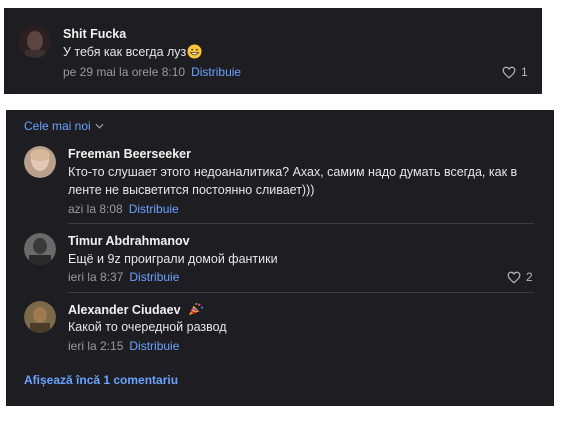 The image size is (562, 421). I want to click on comment-author-name: Alexander Ciudaev, so click(124, 310).